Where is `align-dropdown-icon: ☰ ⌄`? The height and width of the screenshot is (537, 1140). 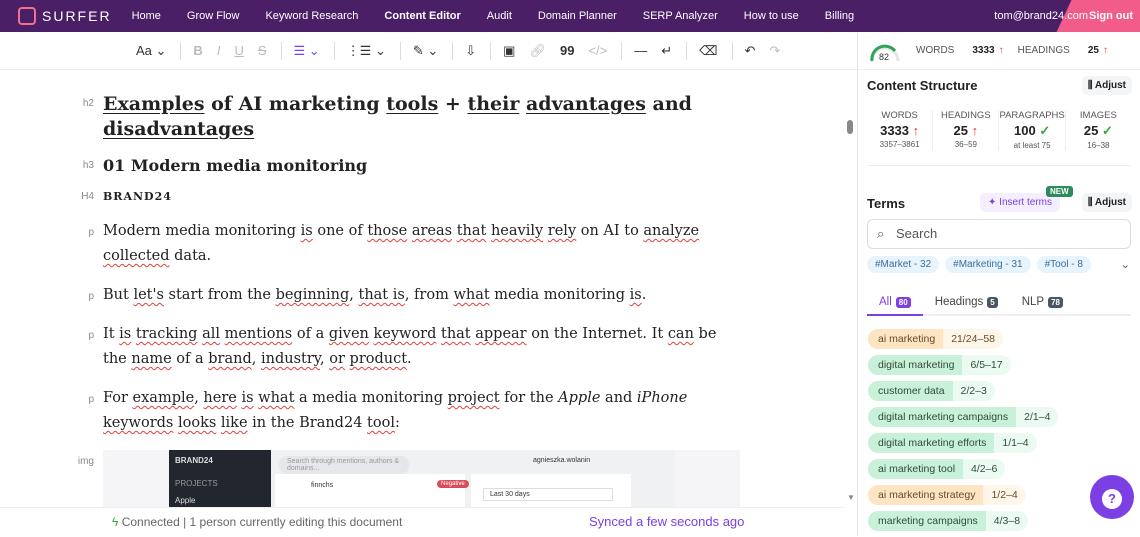 align-dropdown-icon: ☰ ⌄ is located at coordinates (307, 51).